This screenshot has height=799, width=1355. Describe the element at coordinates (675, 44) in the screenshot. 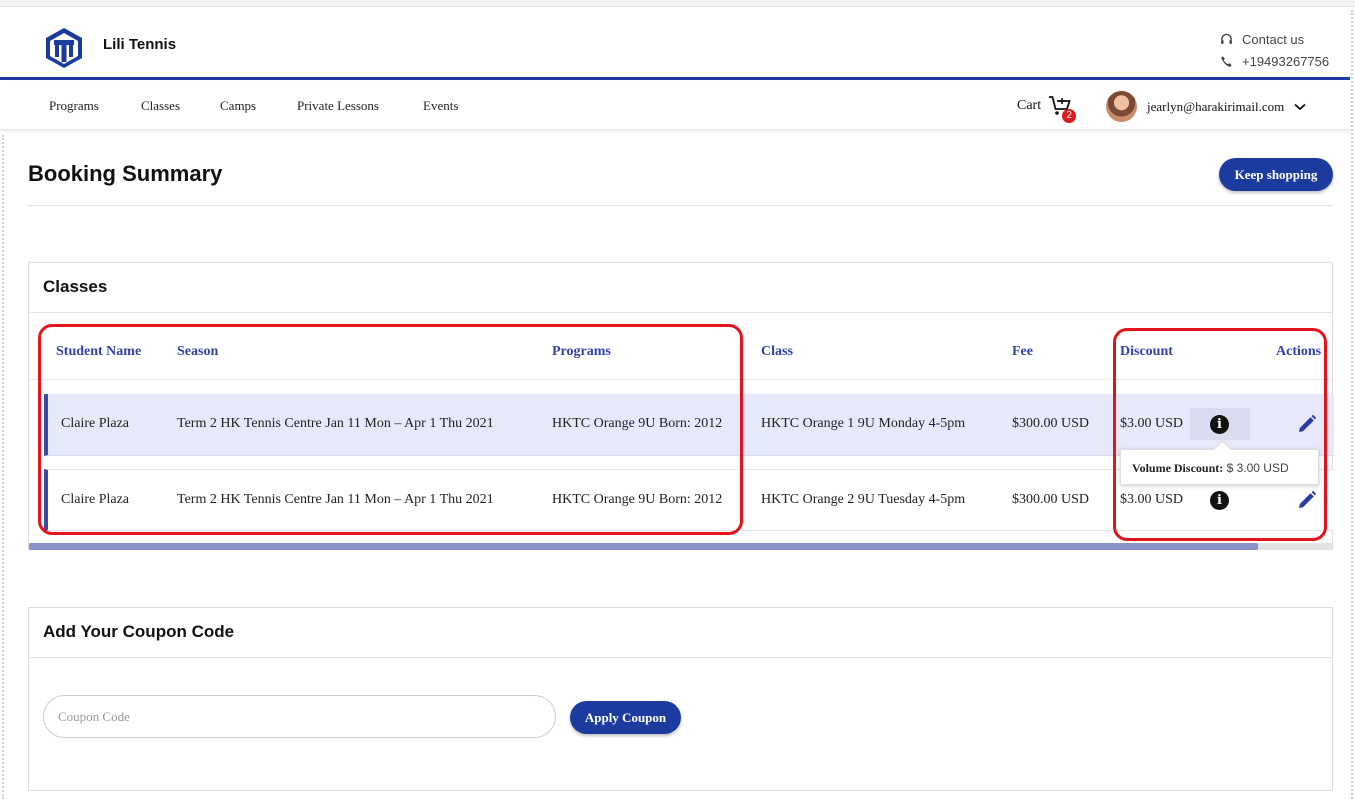

I see `site-header: Lili Tennis Contact us +19493267756` at that location.